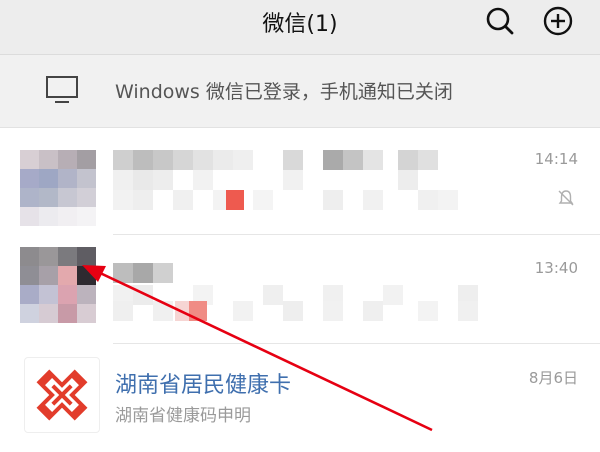 Image resolution: width=600 pixels, height=452 pixels. I want to click on chat-time: 14:14, so click(556, 159).